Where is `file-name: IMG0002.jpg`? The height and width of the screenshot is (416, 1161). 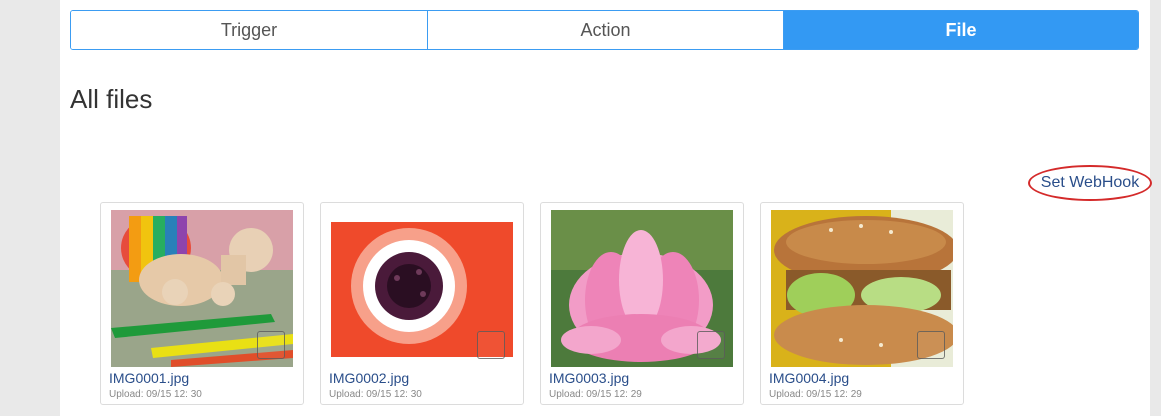
file-name: IMG0002.jpg is located at coordinates (369, 378).